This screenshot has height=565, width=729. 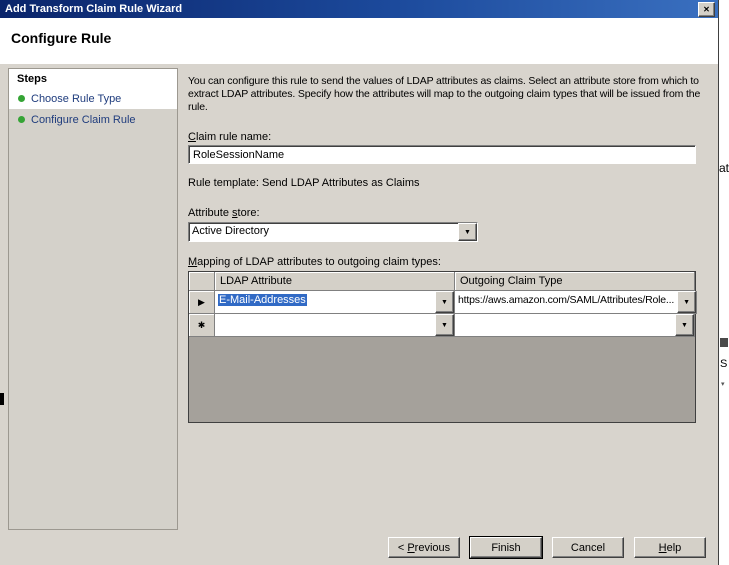 I want to click on finish-button: Finish, so click(x=506, y=547).